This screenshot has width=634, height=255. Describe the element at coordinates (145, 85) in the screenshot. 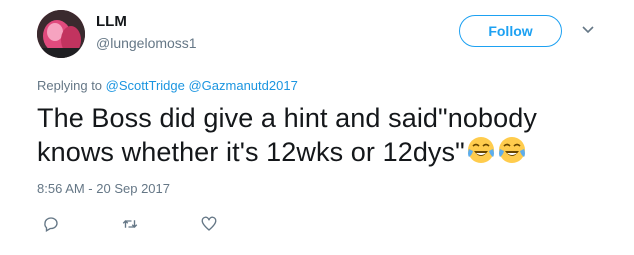

I see `mention-link: @ScottTridge` at that location.